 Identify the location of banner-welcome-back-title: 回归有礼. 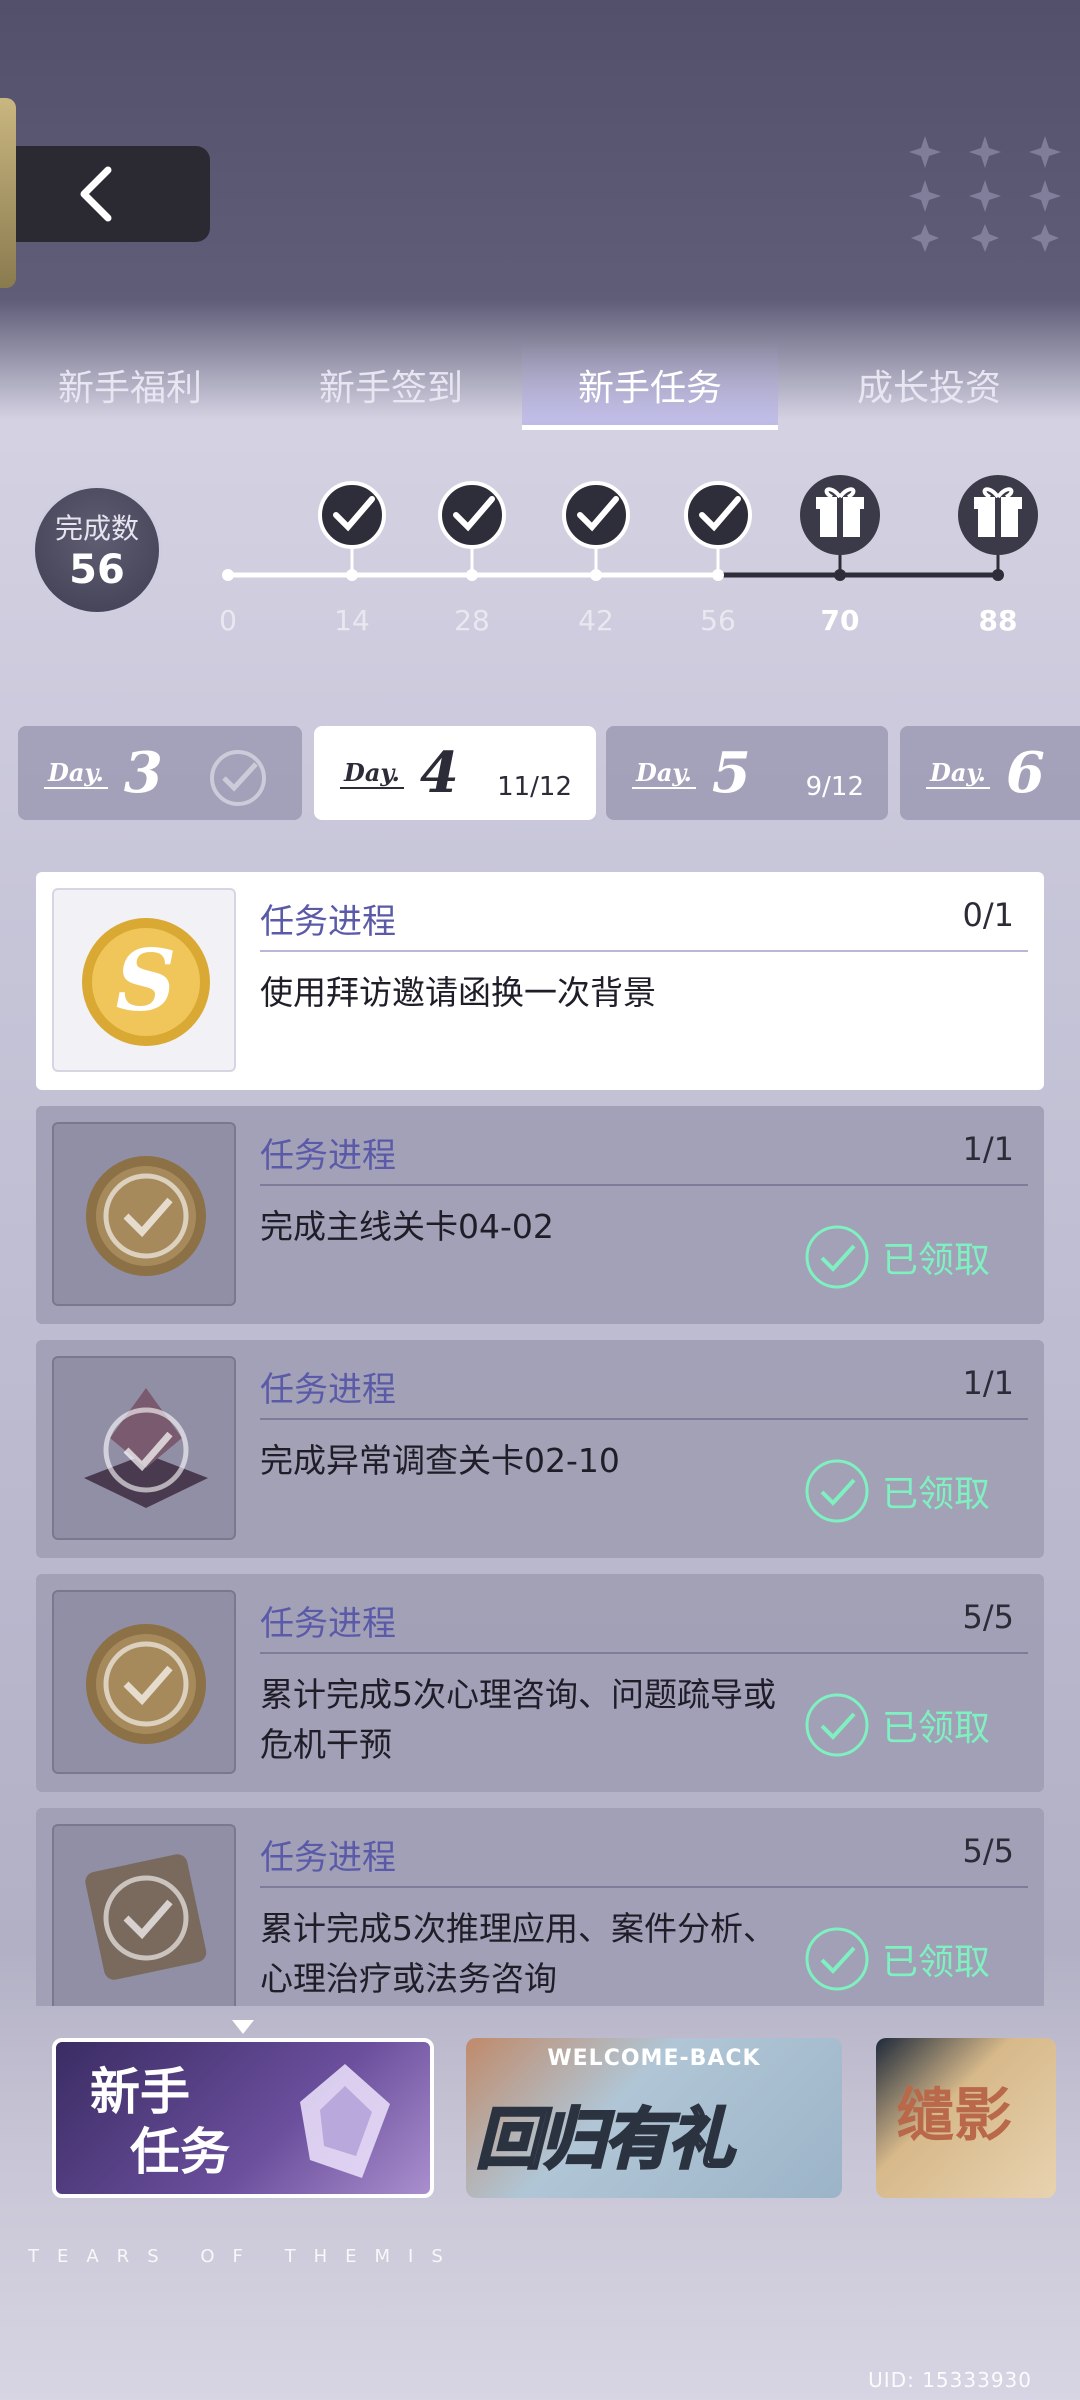
(605, 2140).